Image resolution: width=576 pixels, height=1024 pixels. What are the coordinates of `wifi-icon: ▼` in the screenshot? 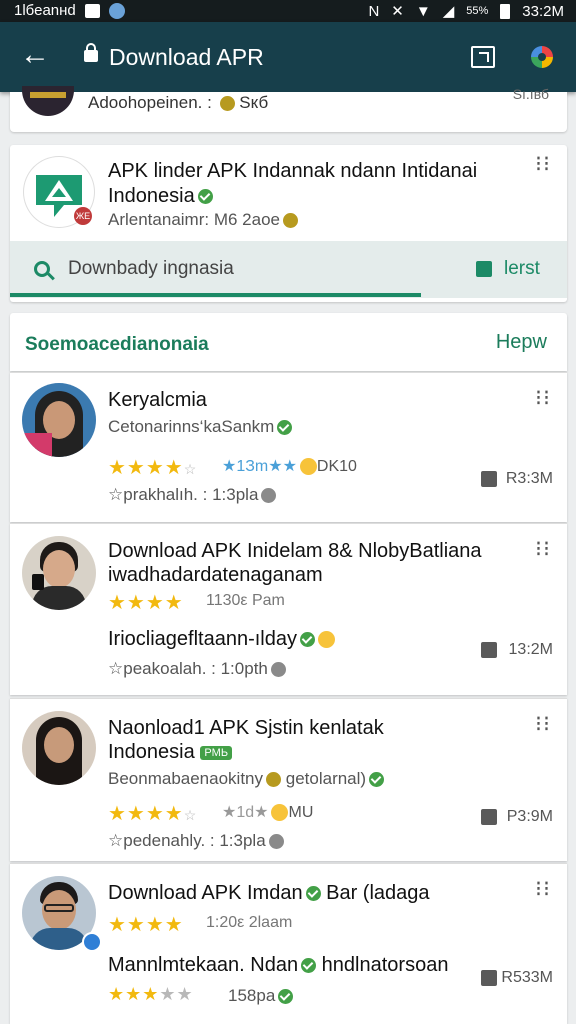 It's located at (423, 11).